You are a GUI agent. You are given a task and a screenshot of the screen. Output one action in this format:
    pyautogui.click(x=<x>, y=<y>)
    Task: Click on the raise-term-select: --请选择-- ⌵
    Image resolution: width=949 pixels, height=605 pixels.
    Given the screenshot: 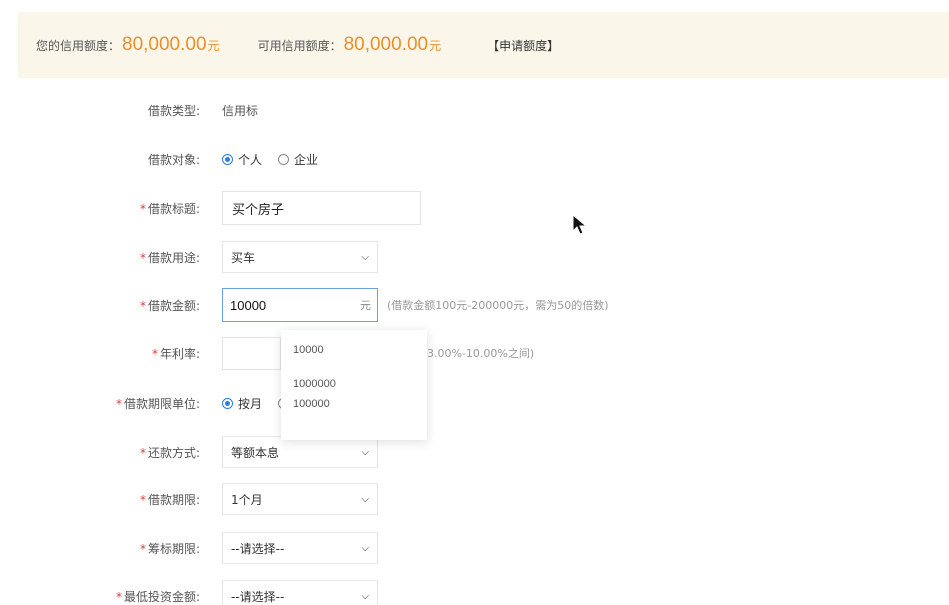 What is the action you would take?
    pyautogui.click(x=300, y=548)
    